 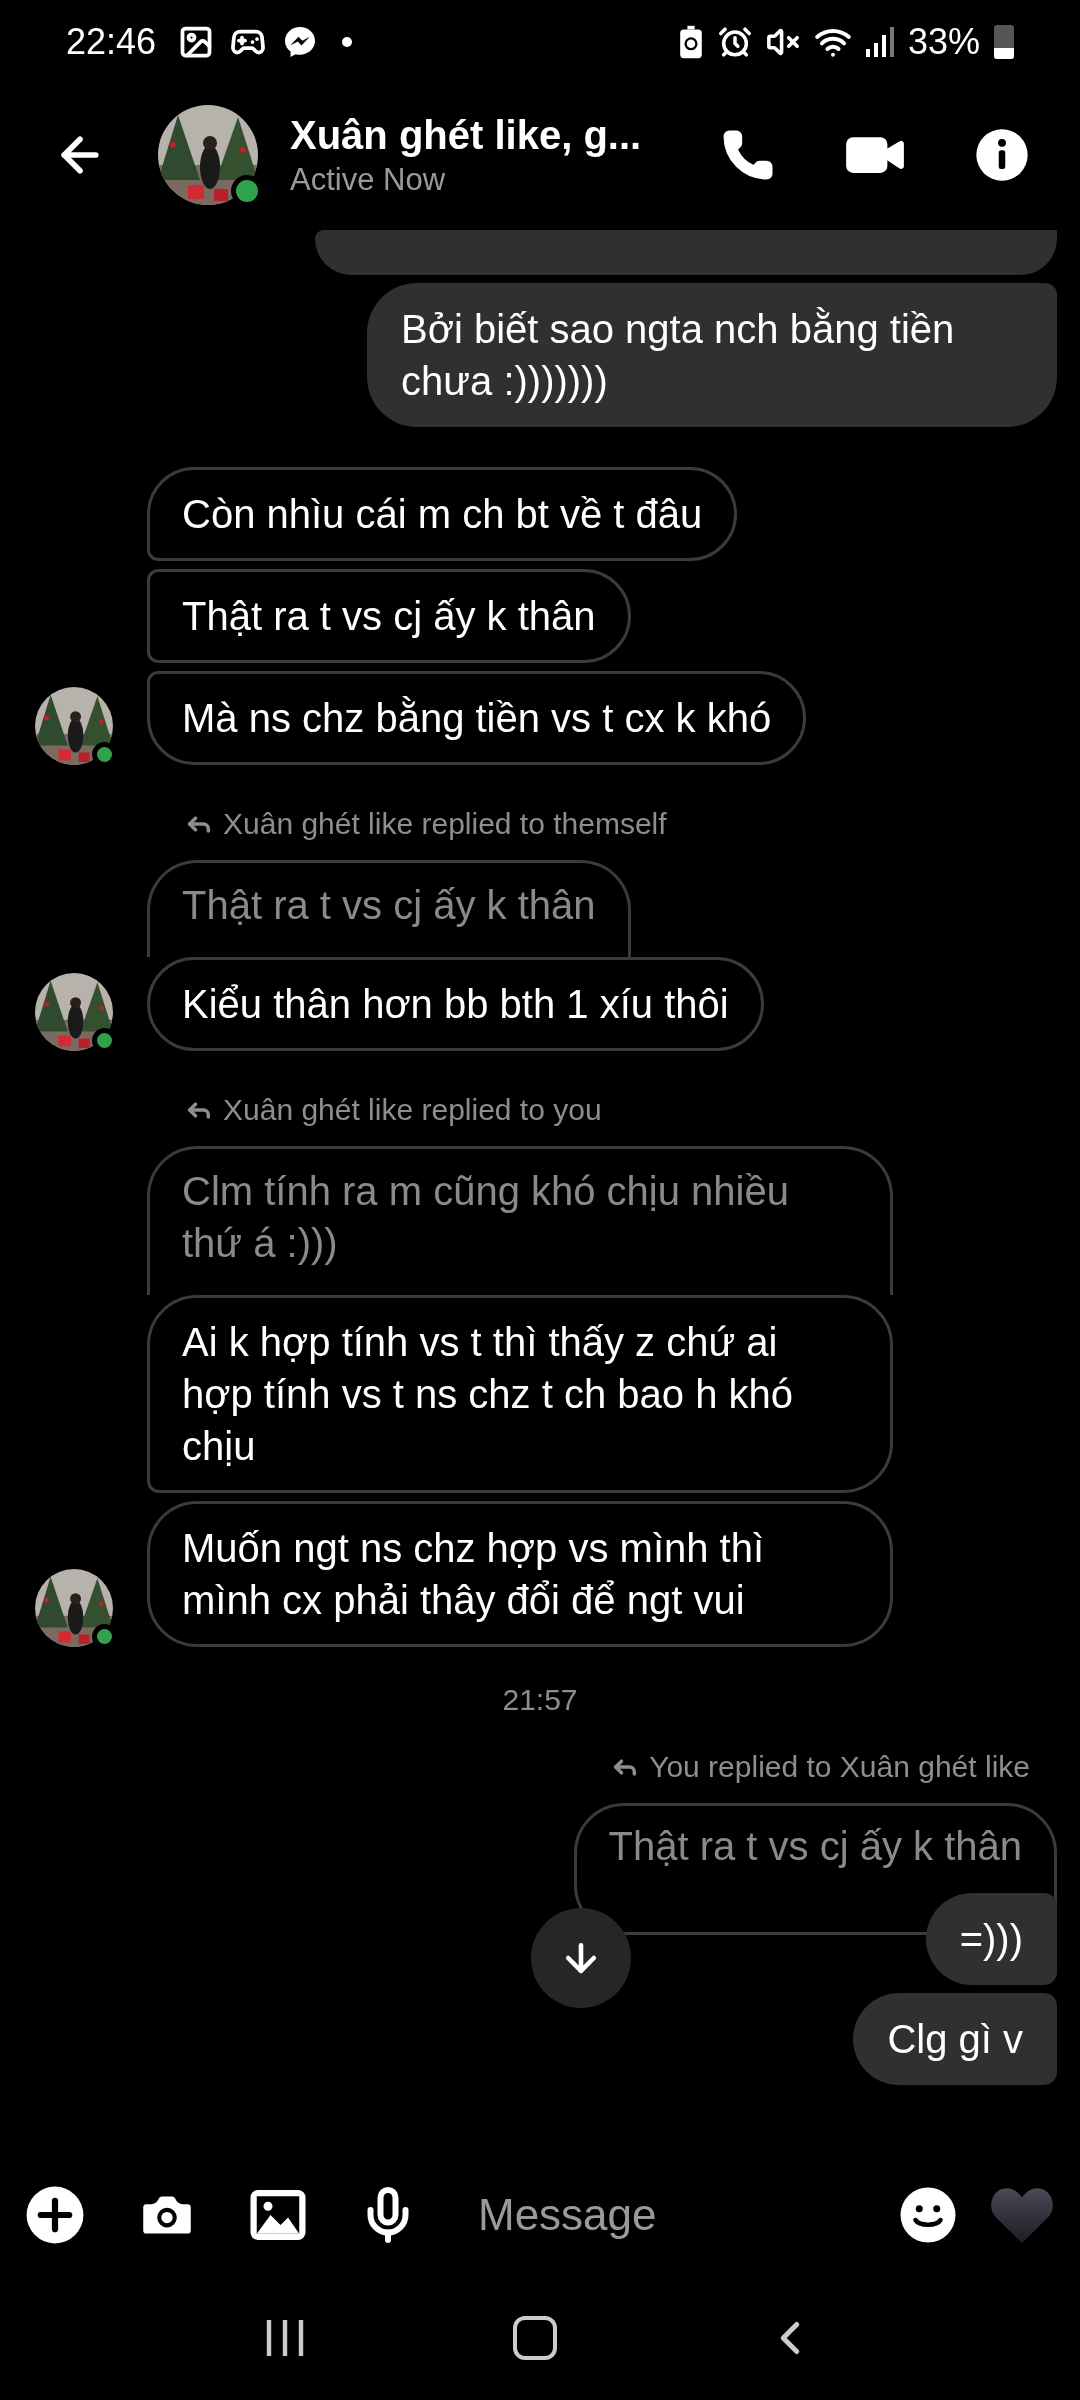 What do you see at coordinates (839, 1767) in the screenshot?
I see `reply-label: You replied to Xuân ghét like` at bounding box center [839, 1767].